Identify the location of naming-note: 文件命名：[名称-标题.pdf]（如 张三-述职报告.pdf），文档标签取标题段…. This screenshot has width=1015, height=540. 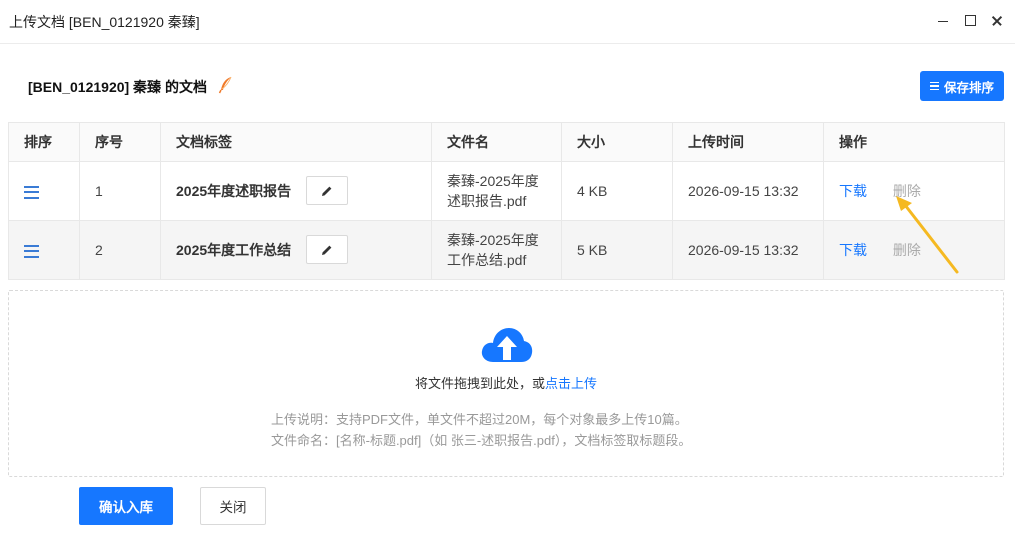
(481, 440).